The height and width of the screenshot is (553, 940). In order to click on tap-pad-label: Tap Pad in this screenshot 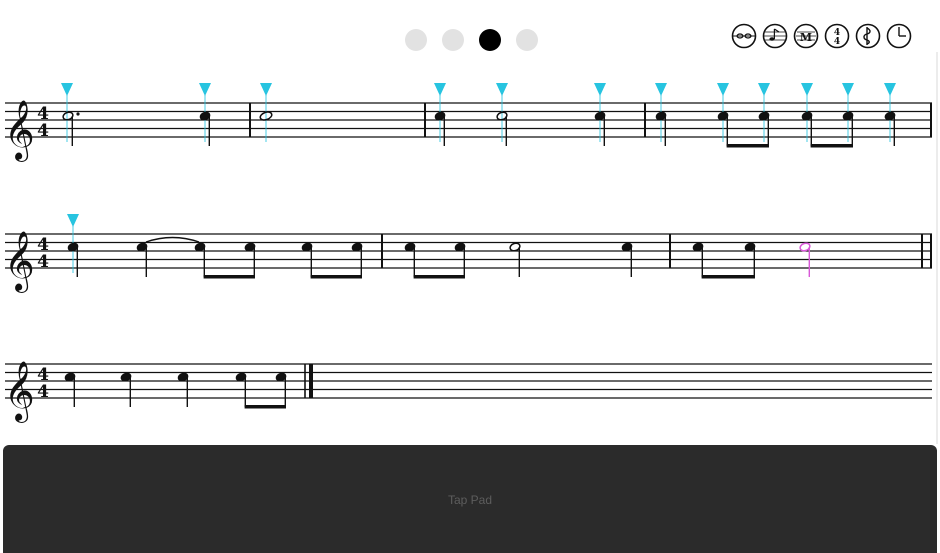, I will do `click(470, 500)`.